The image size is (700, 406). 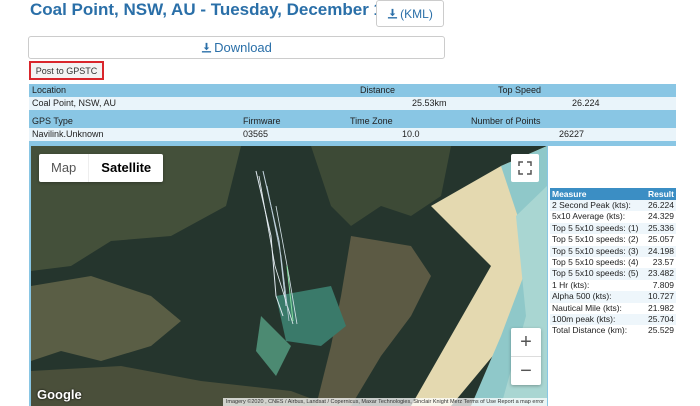 I want to click on measure-cell: 5x10 Average (kts):, so click(x=589, y=216).